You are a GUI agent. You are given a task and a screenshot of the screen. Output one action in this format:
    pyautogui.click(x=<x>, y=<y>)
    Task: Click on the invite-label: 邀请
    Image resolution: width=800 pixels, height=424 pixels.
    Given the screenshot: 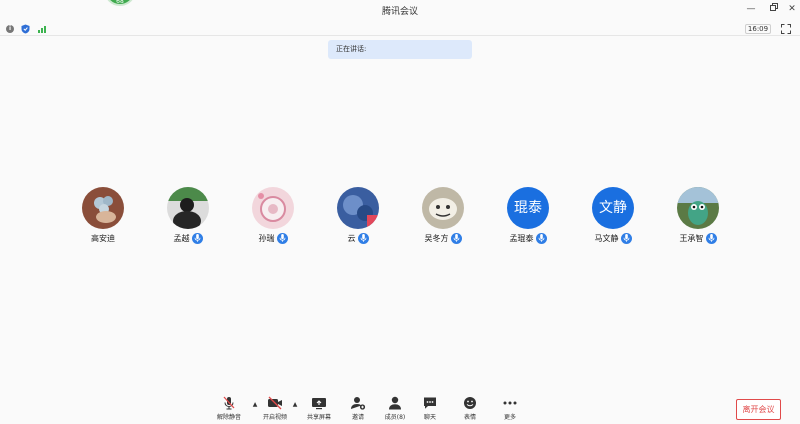 What is the action you would take?
    pyautogui.click(x=357, y=417)
    